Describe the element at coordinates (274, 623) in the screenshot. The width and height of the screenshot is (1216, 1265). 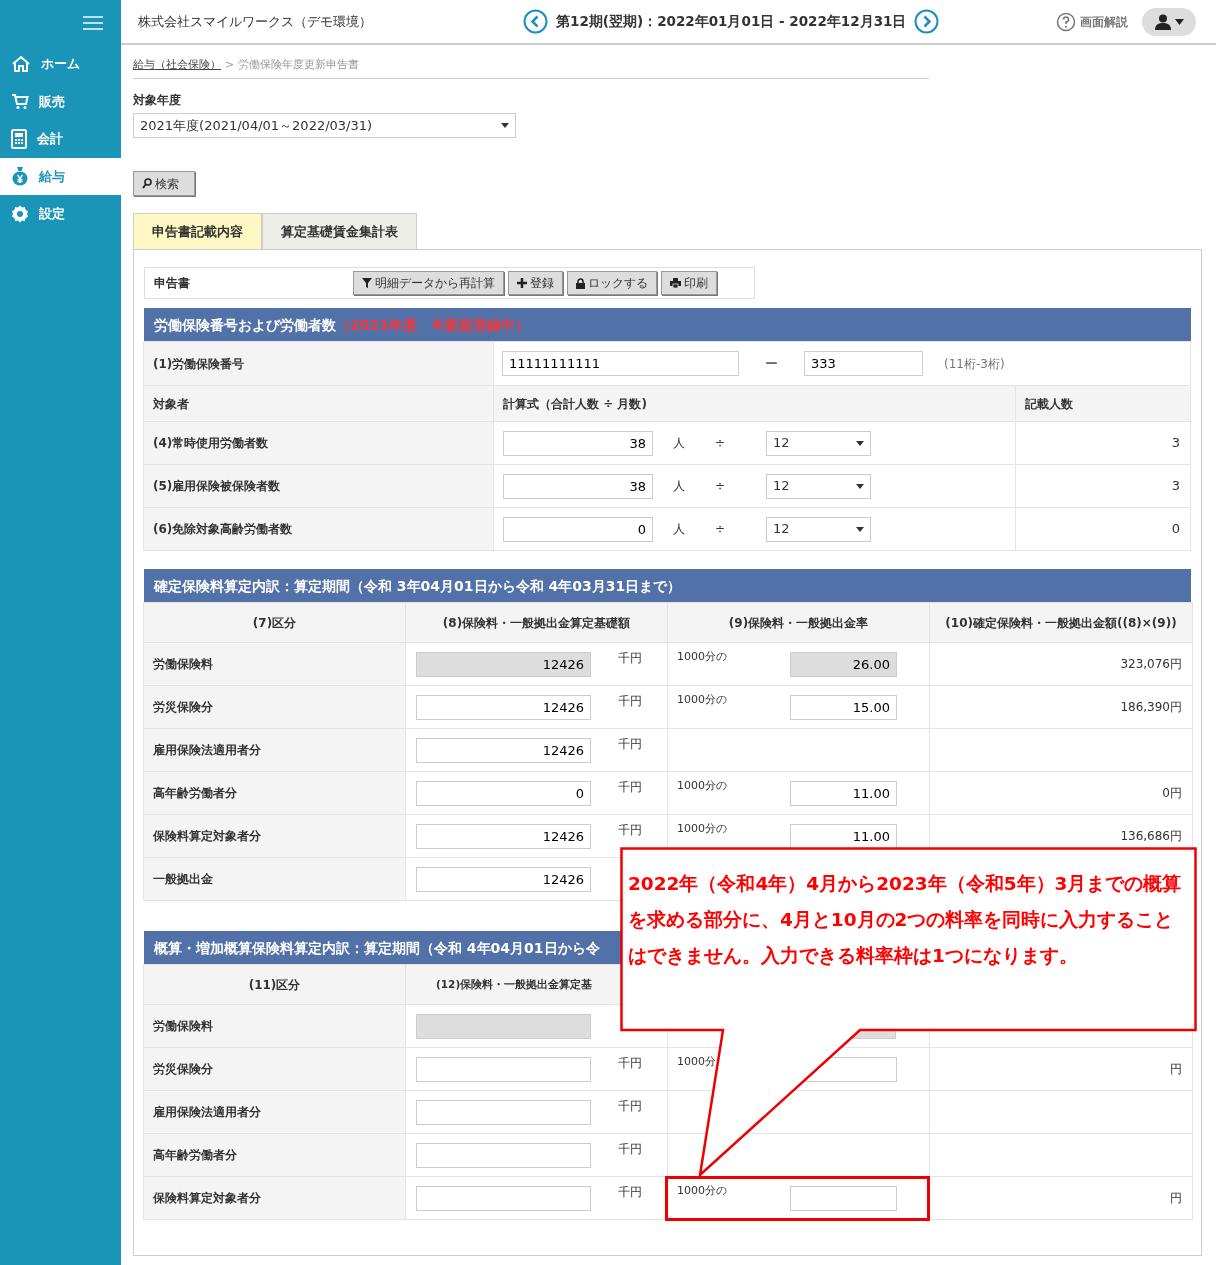
I see `column-header: (7)区分` at that location.